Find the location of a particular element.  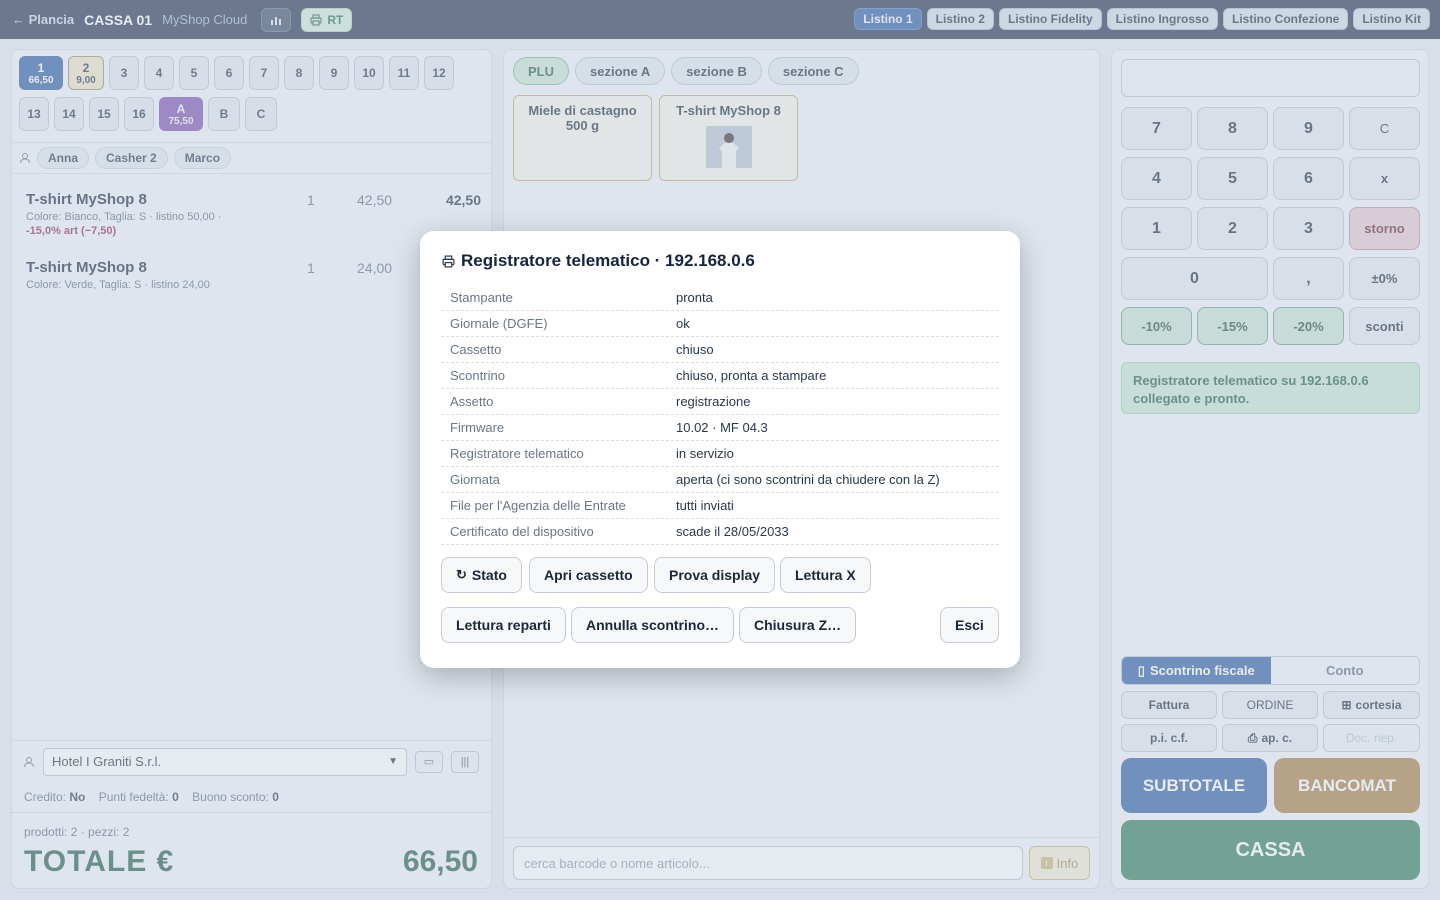

esci-button: Esci is located at coordinates (969, 625).